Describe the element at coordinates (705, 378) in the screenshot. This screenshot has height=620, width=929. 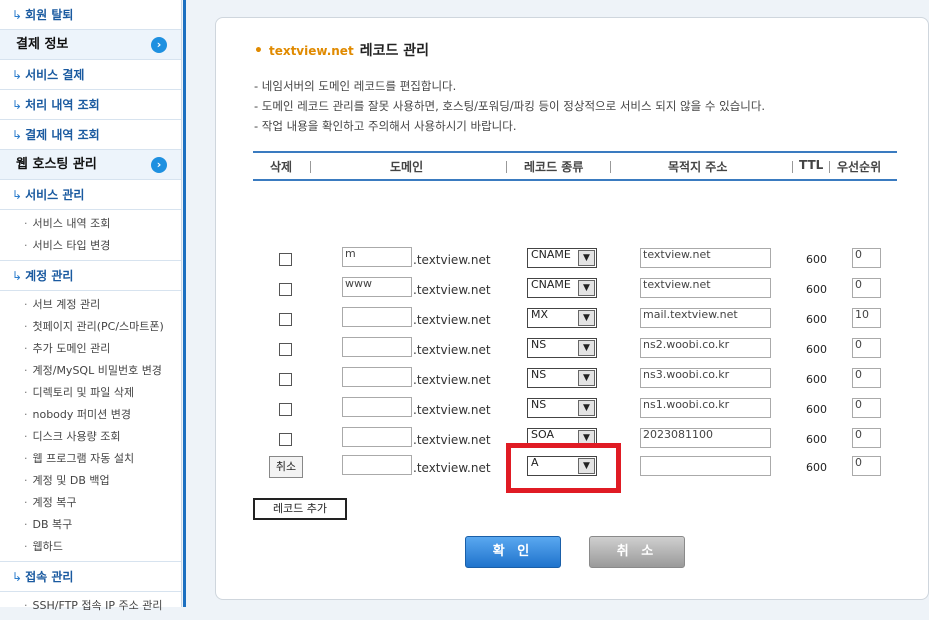
I see `target-address-input: ns3.woobi.co.kr` at that location.